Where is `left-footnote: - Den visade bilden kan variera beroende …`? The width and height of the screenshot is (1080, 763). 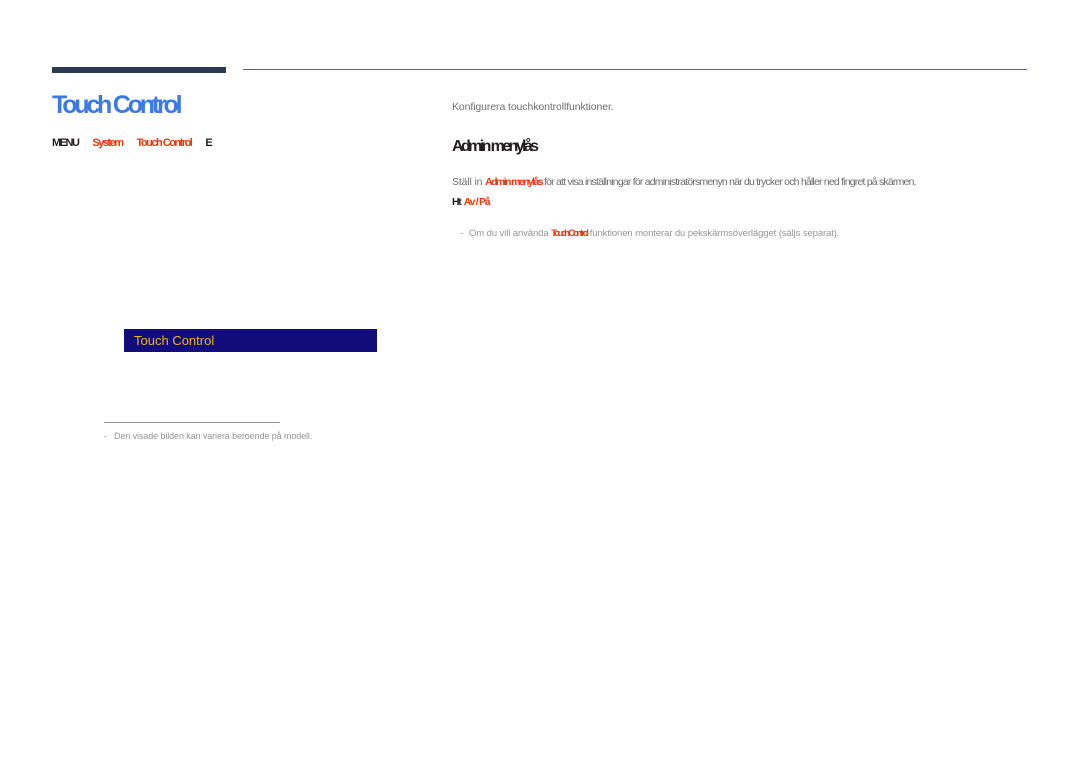
left-footnote: - Den visade bilden kan variera beroende … is located at coordinates (284, 436).